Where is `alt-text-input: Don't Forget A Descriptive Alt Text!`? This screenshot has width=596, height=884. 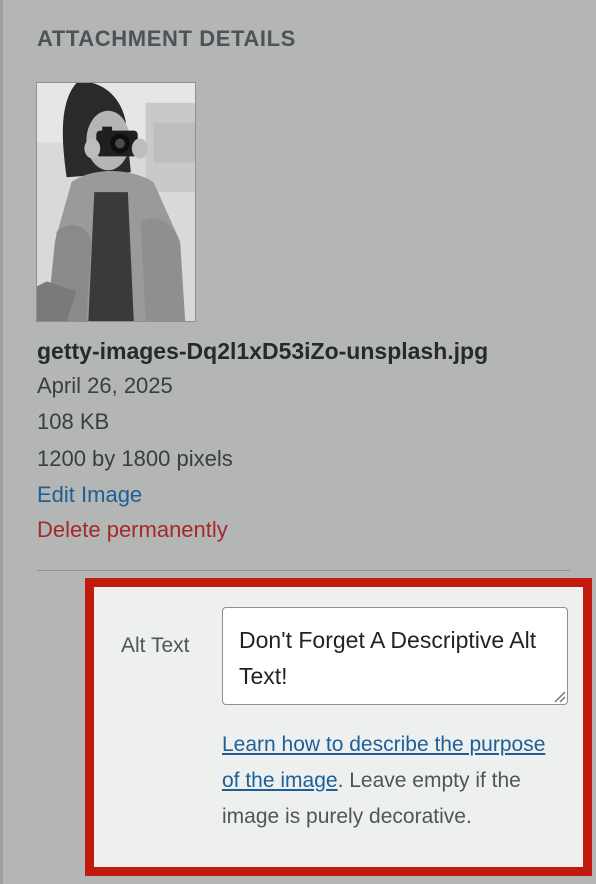 alt-text-input: Don't Forget A Descriptive Alt Text! is located at coordinates (395, 656).